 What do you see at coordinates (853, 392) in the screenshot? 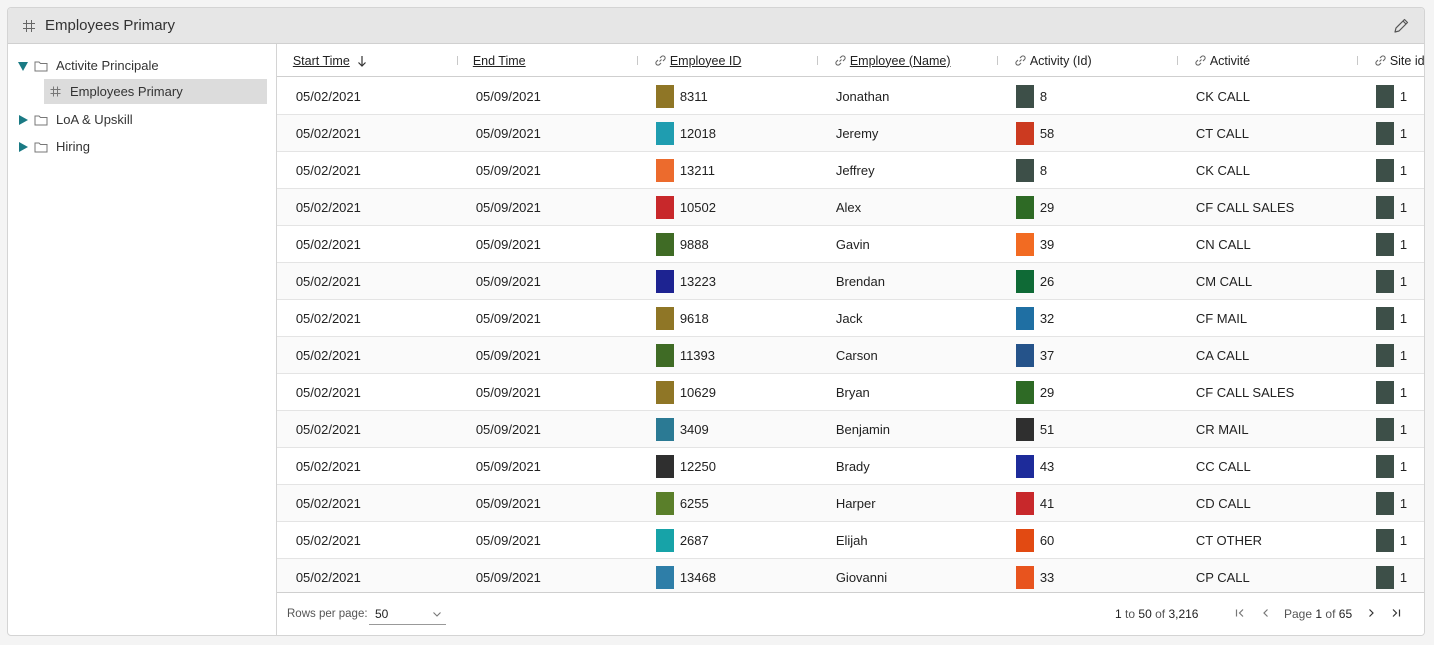
I see `cell-employee-name: Bryan` at bounding box center [853, 392].